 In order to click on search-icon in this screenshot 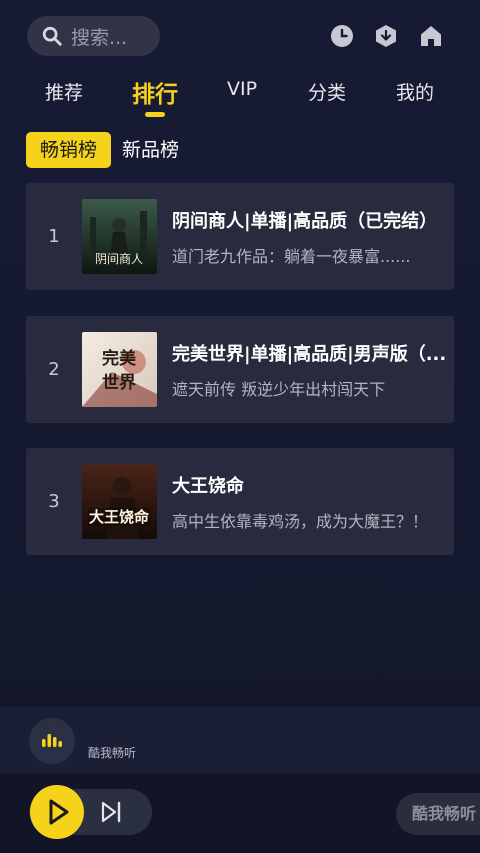, I will do `click(52, 36)`.